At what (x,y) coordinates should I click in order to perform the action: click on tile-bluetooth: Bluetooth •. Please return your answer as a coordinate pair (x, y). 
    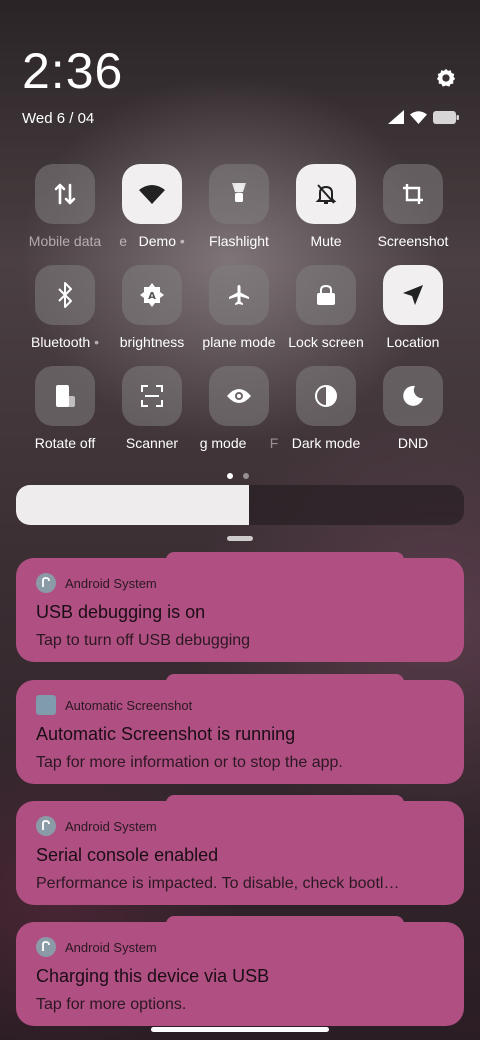
    Looking at the image, I should click on (65, 308).